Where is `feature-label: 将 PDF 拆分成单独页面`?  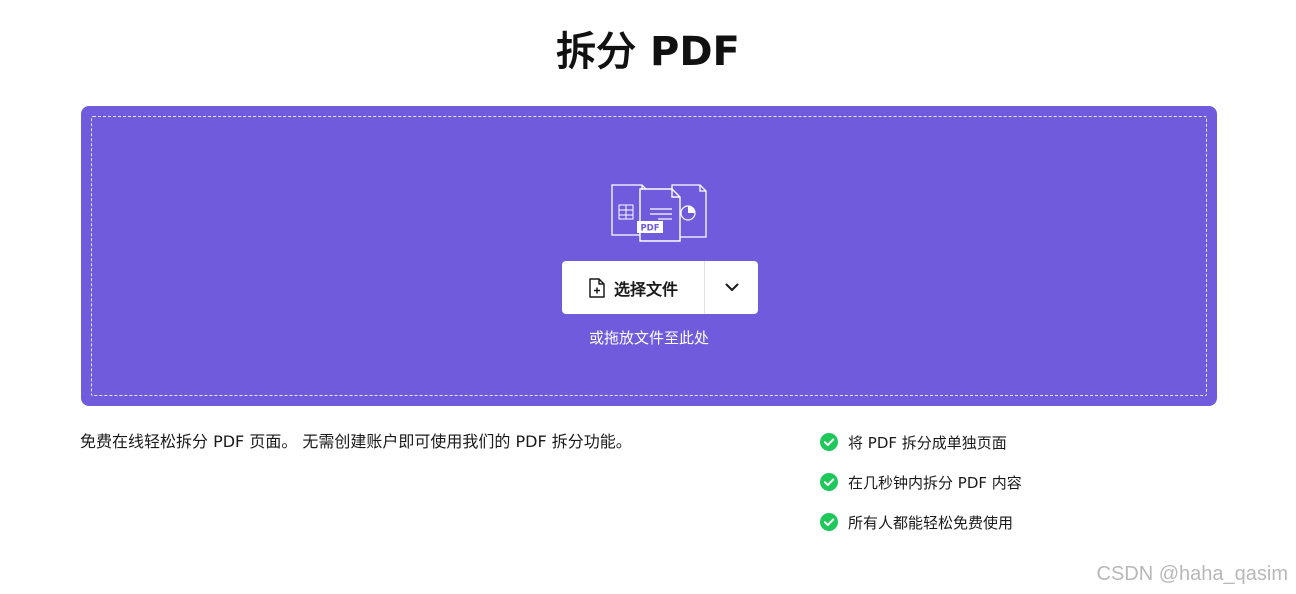 feature-label: 将 PDF 拆分成单独页面 is located at coordinates (927, 442).